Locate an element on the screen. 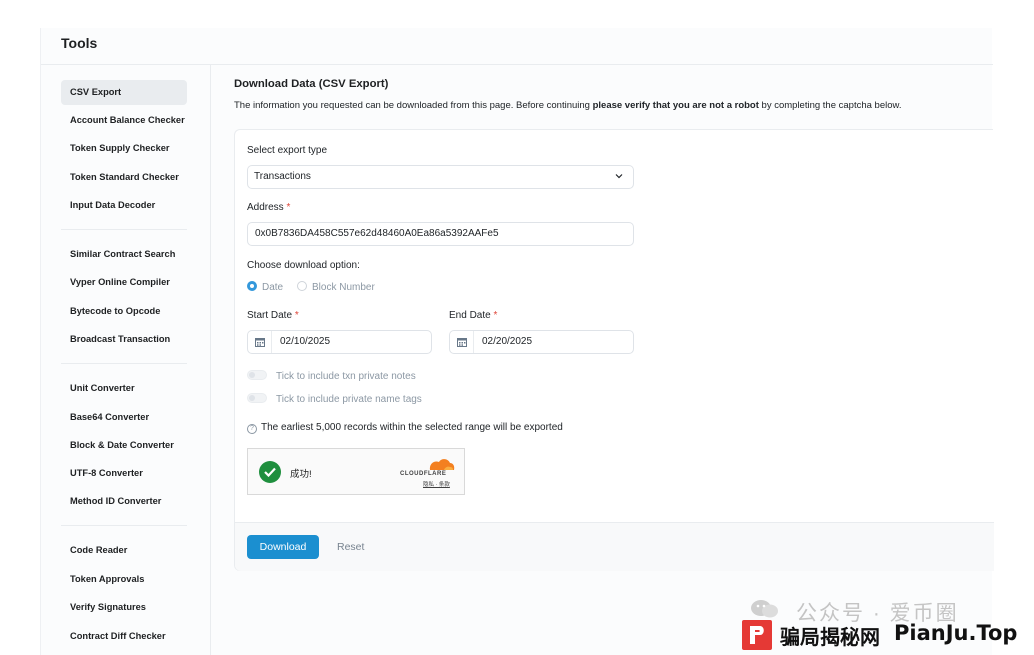  sidebar-item-utf8-converter: UTF-8 Converter is located at coordinates (124, 473).